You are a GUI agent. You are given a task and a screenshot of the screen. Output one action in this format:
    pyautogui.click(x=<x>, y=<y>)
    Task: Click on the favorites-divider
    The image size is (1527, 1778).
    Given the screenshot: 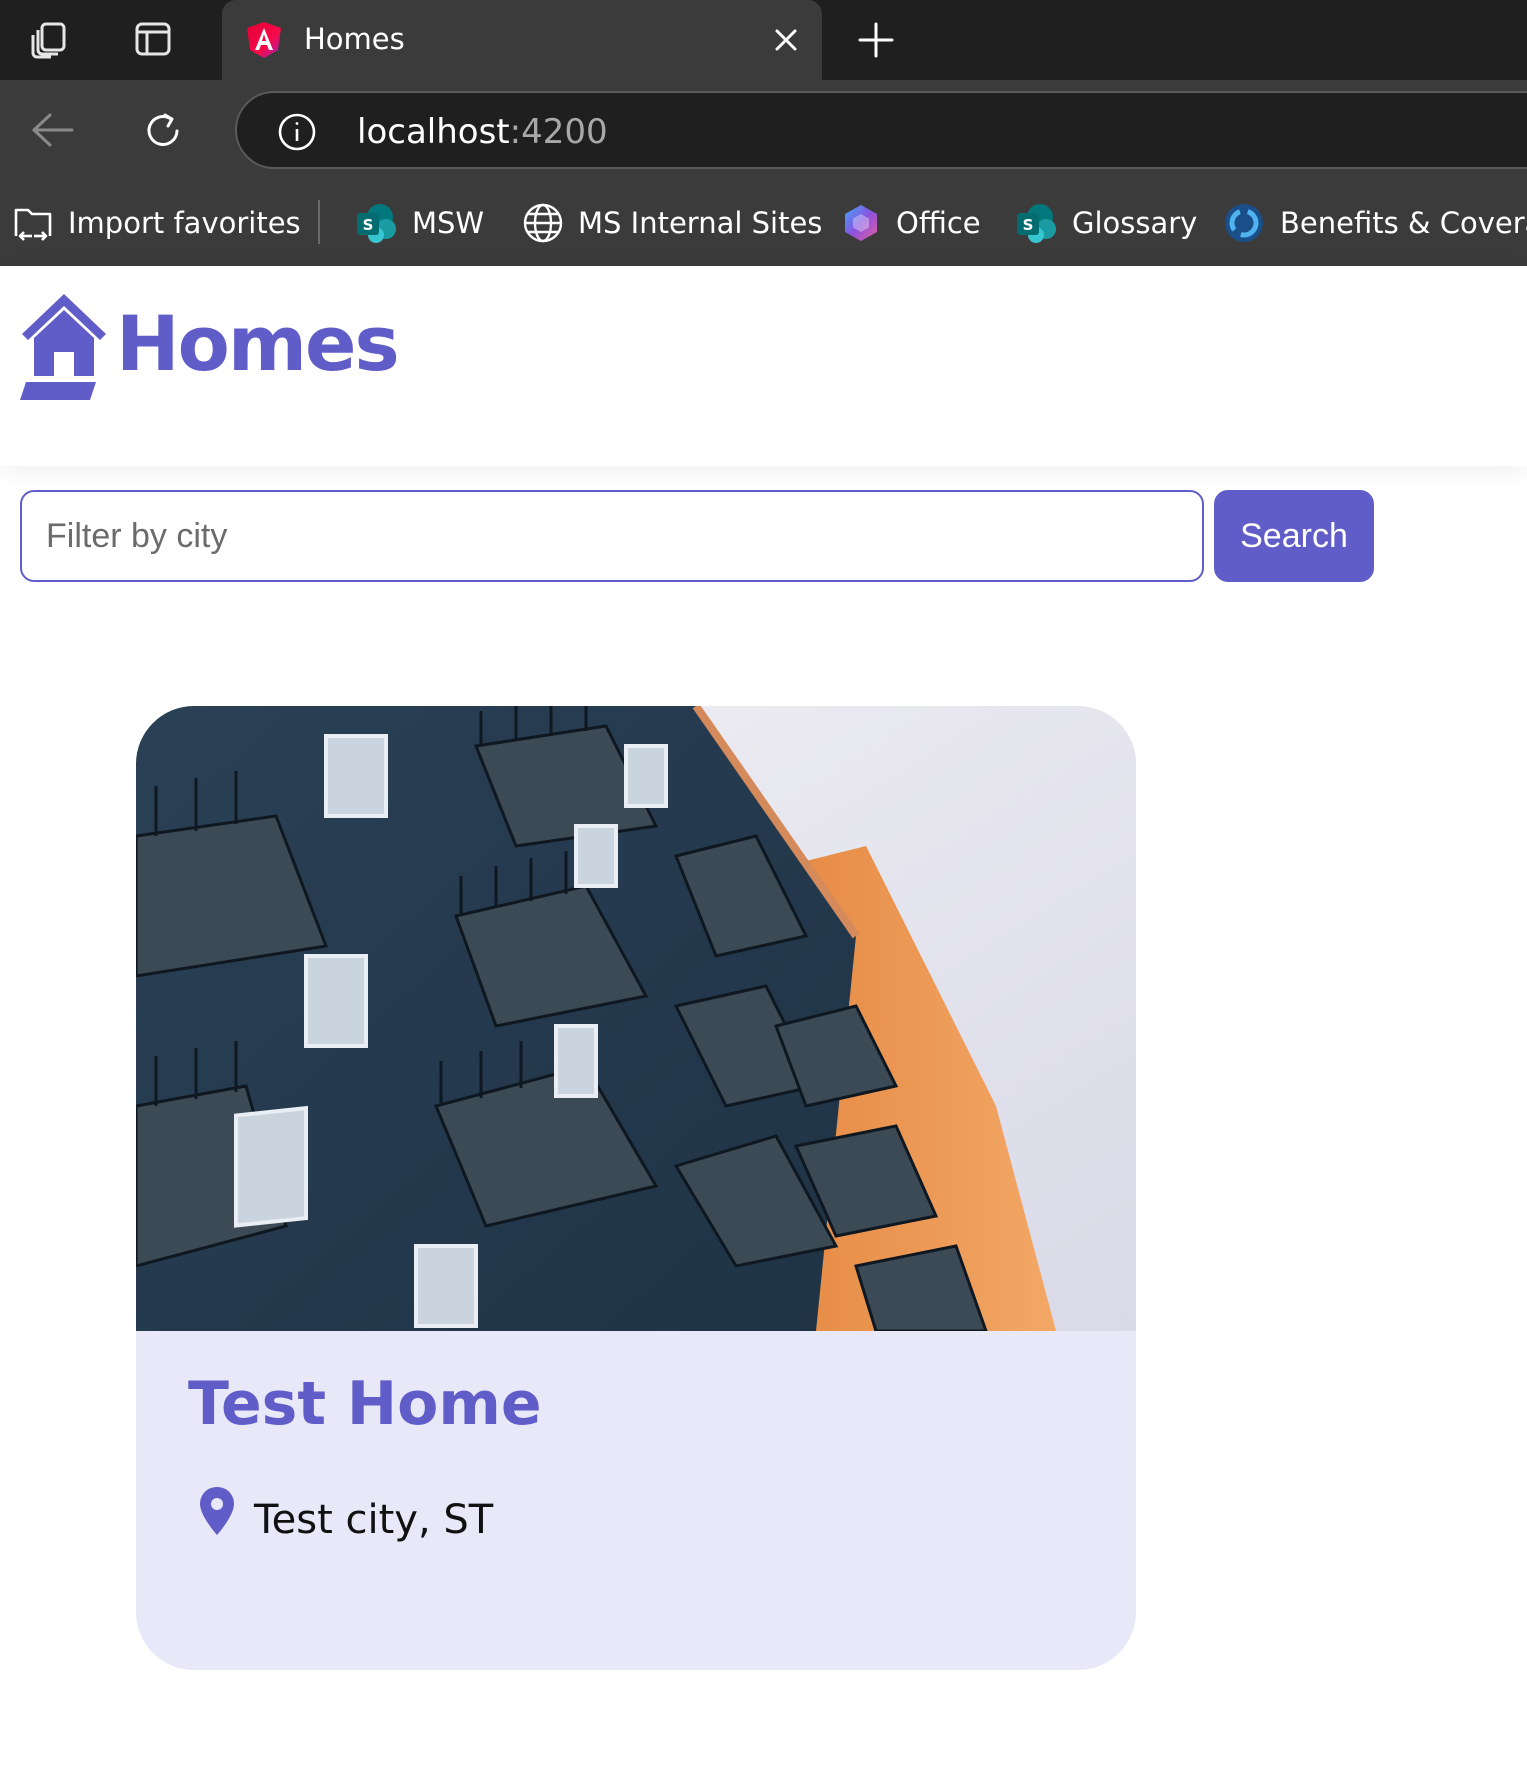 What is the action you would take?
    pyautogui.click(x=319, y=222)
    